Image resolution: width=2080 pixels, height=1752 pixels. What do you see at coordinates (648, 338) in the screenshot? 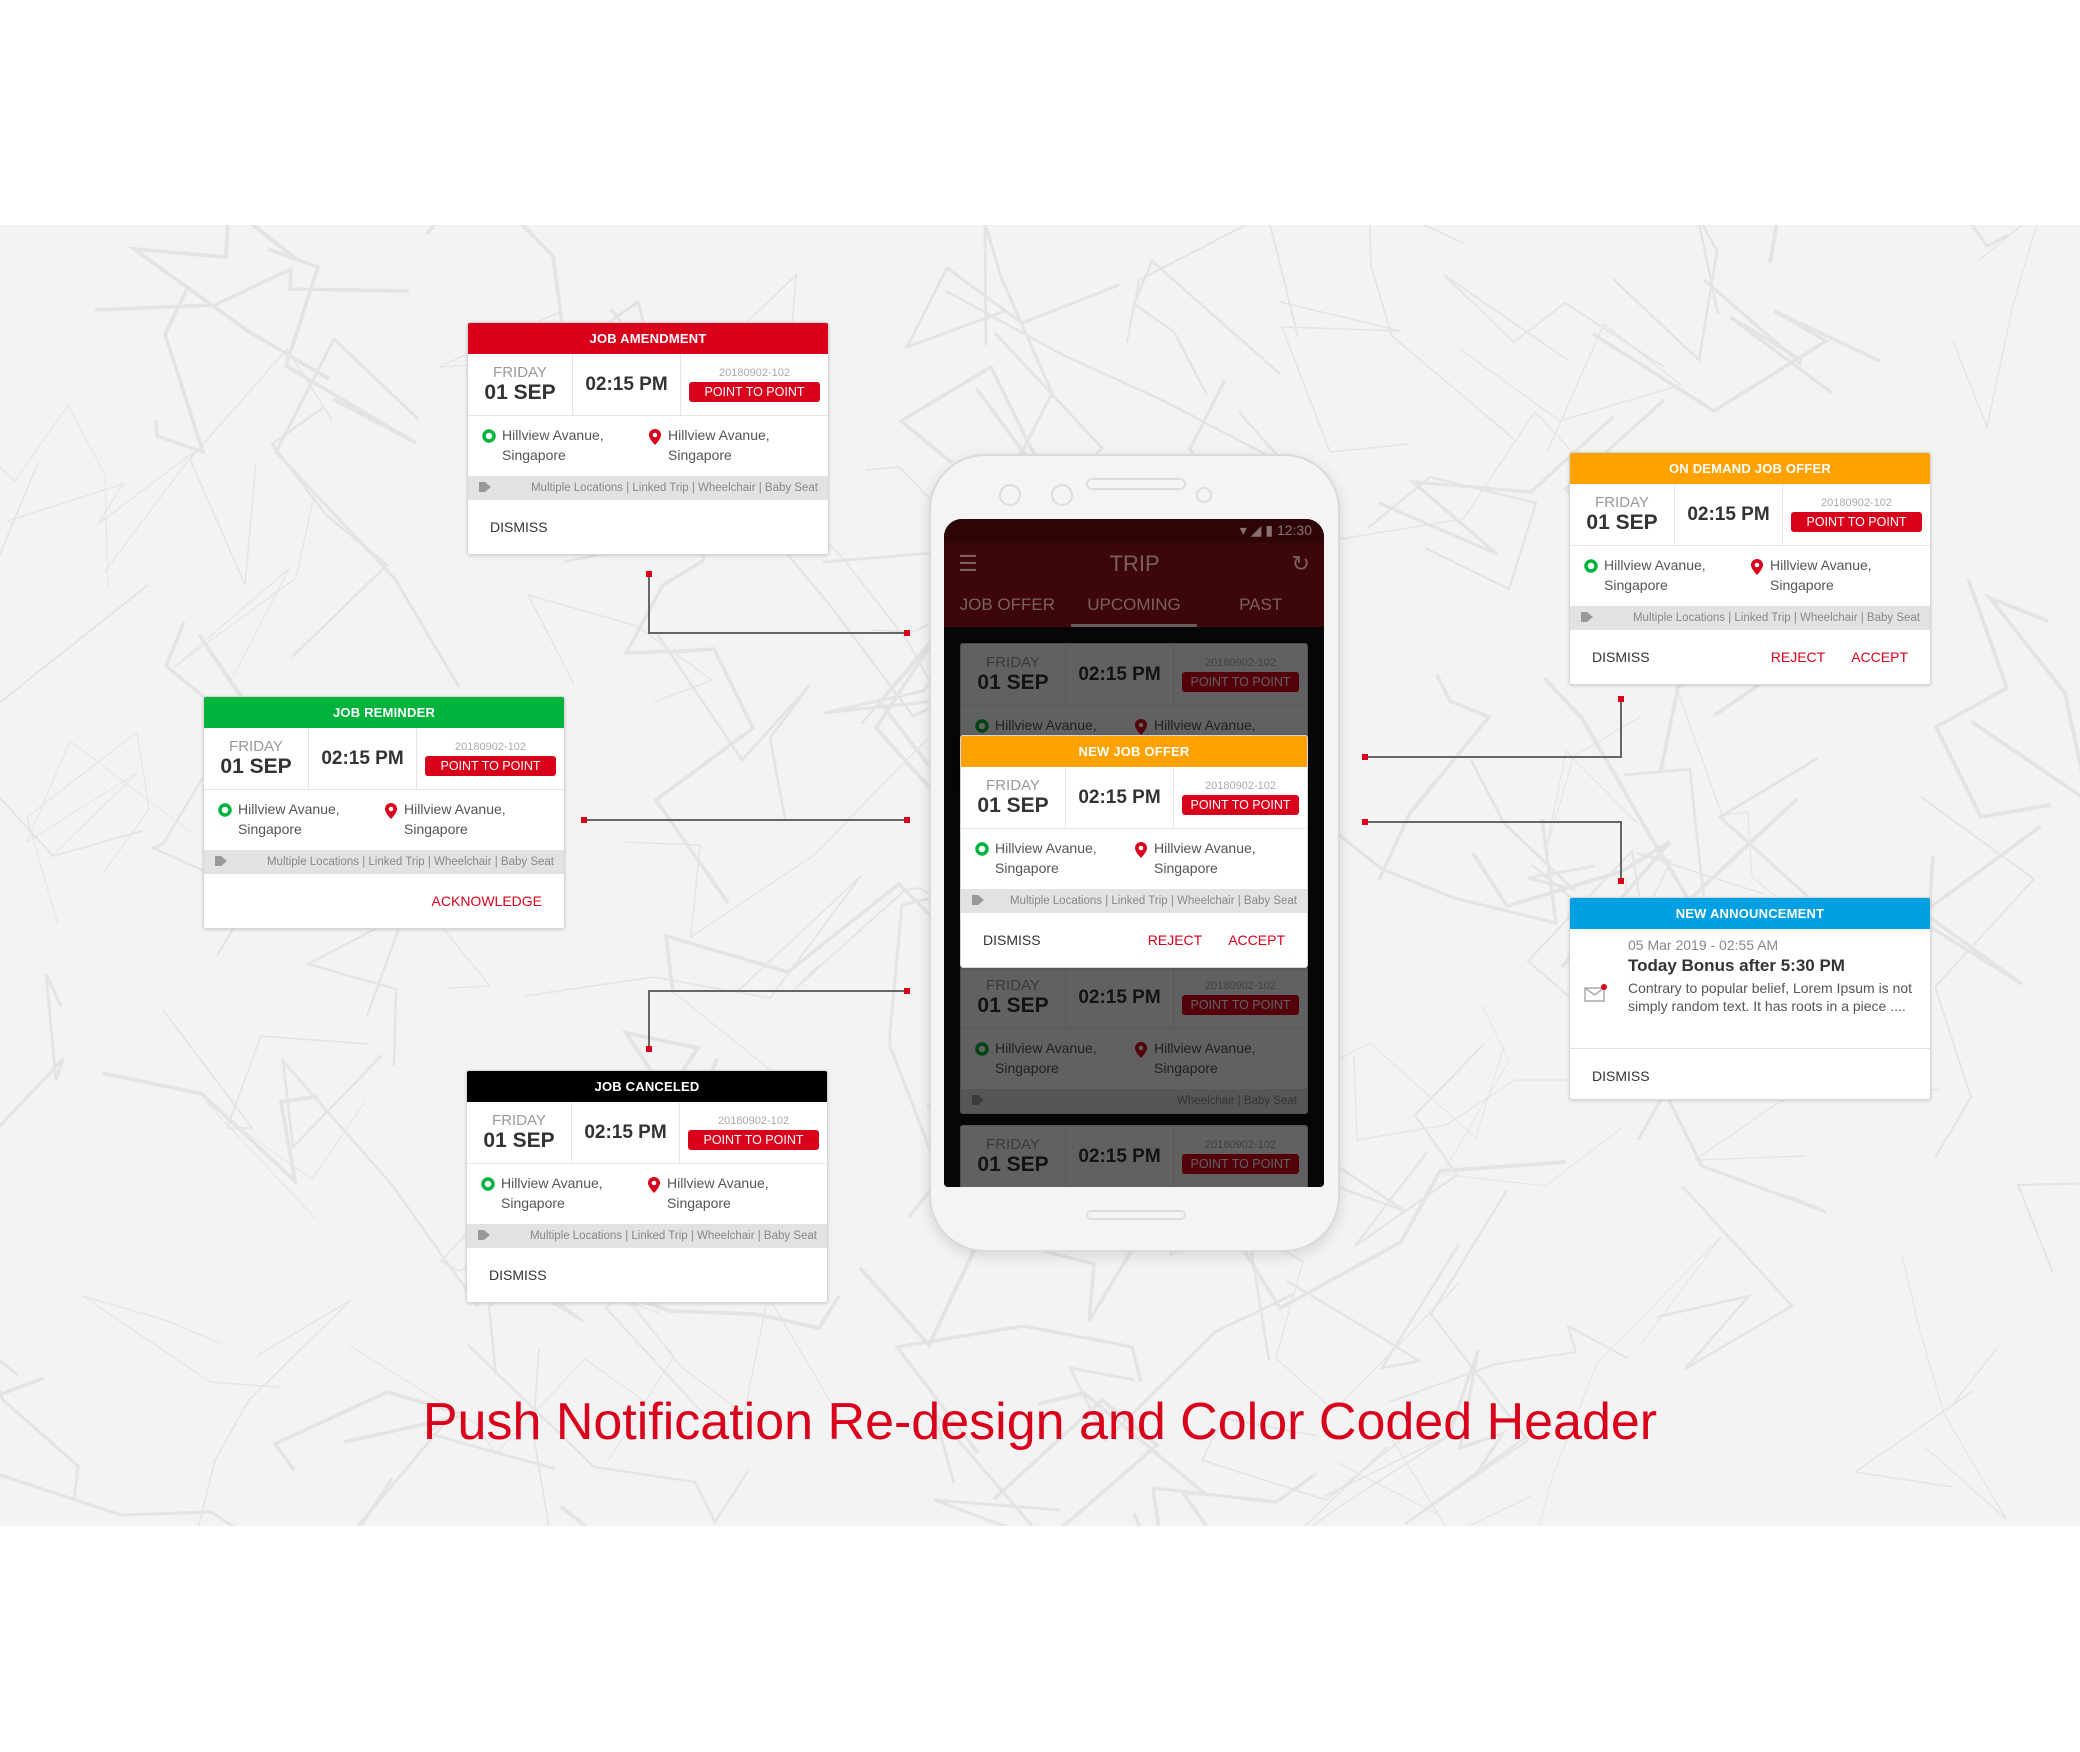
I see `card-header: JOB AMENDMENT` at bounding box center [648, 338].